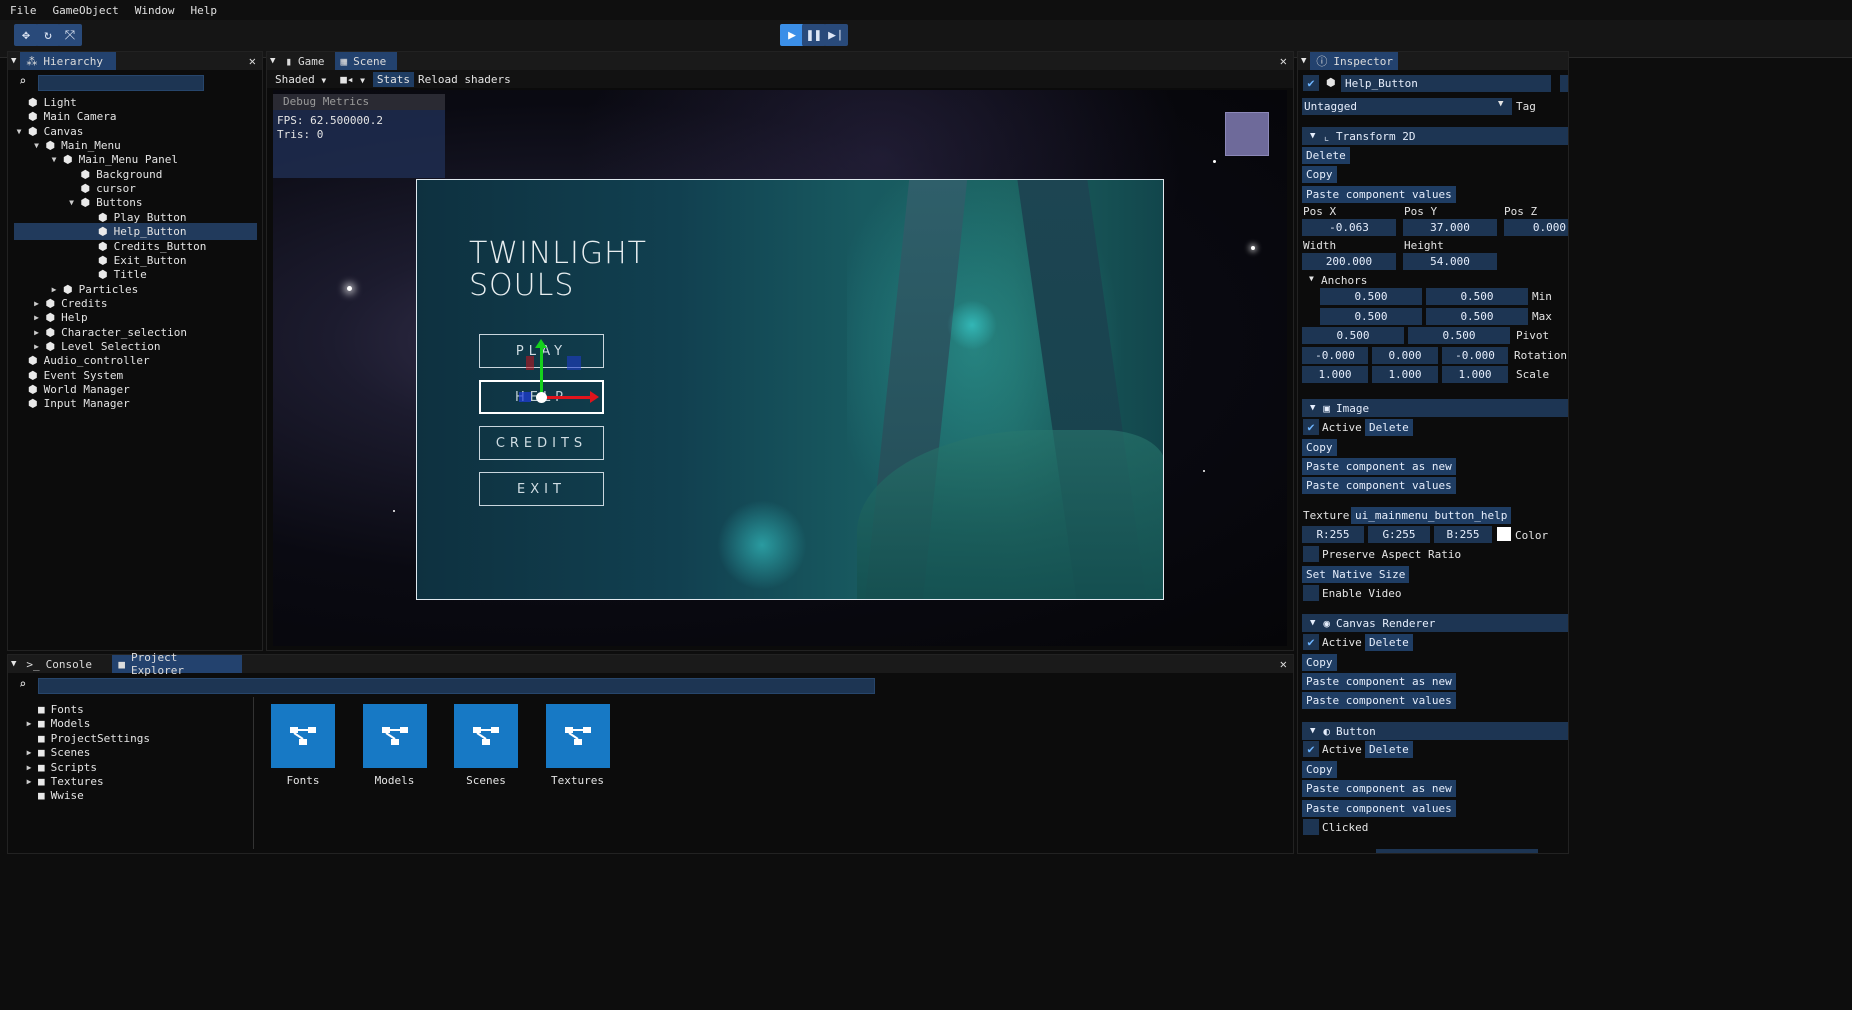 The image size is (1852, 1010). I want to click on button-delete-button: Delete, so click(1389, 749).